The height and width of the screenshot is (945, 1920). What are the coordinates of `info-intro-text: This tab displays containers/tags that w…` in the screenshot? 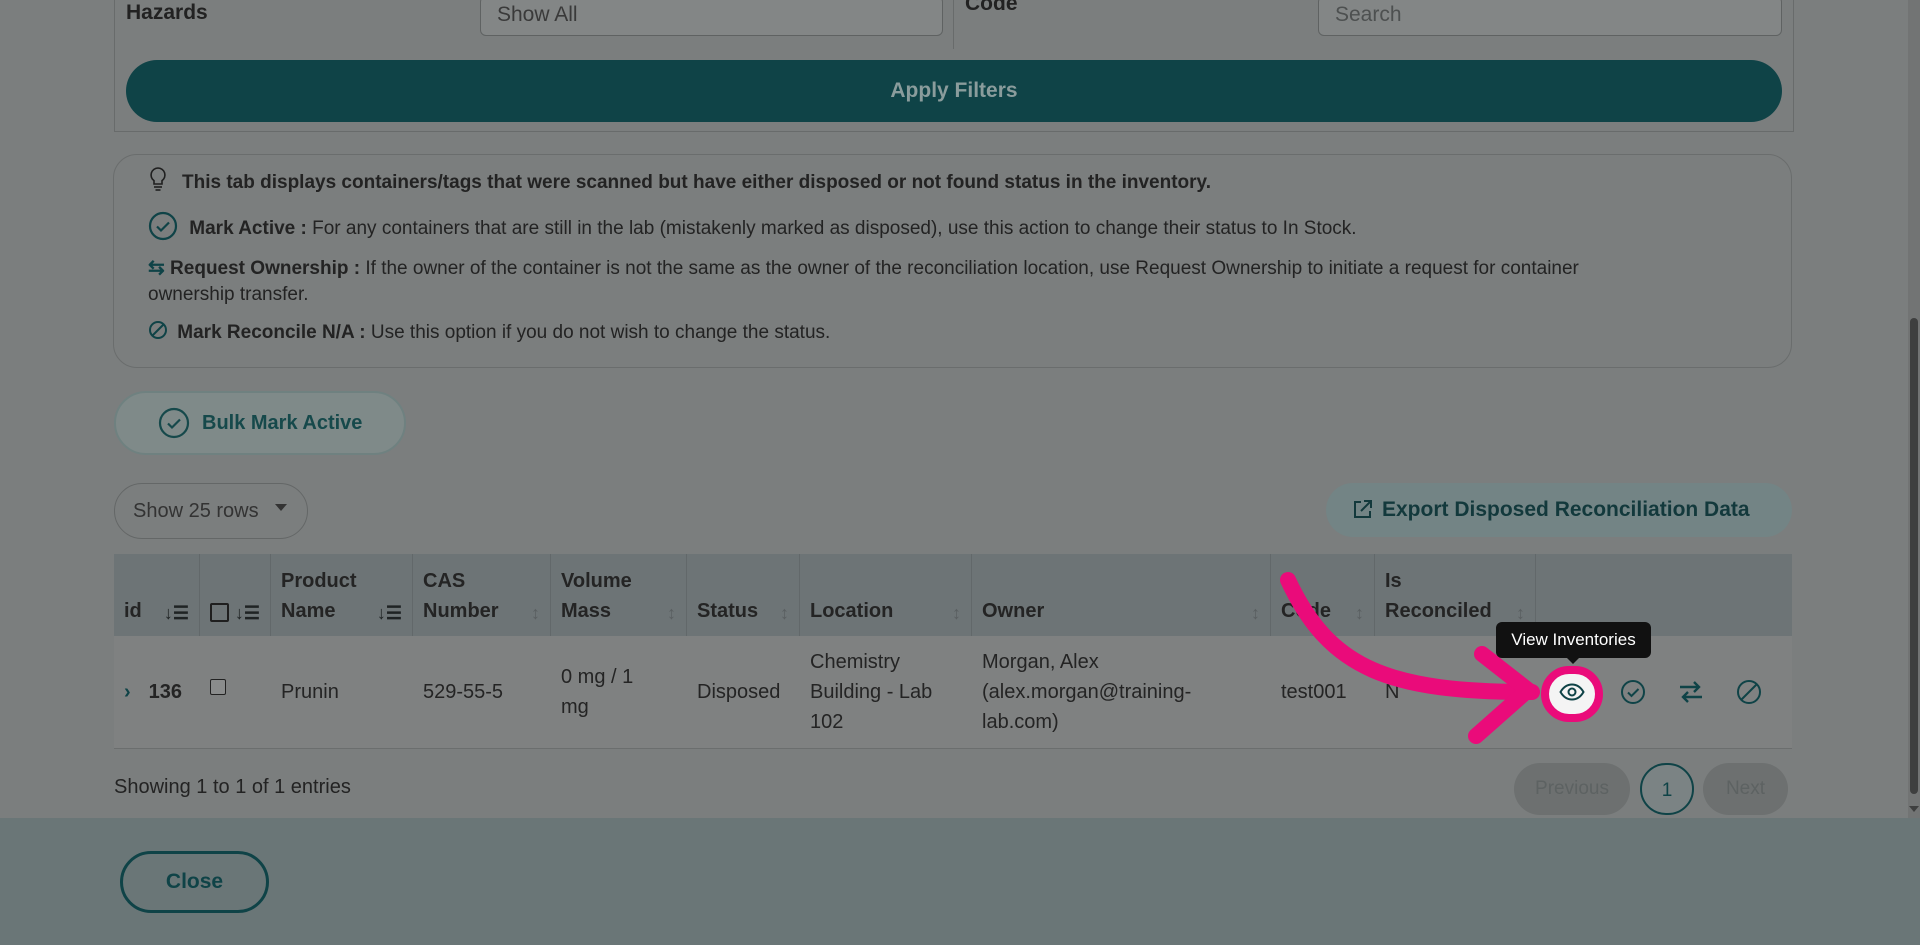 It's located at (696, 182).